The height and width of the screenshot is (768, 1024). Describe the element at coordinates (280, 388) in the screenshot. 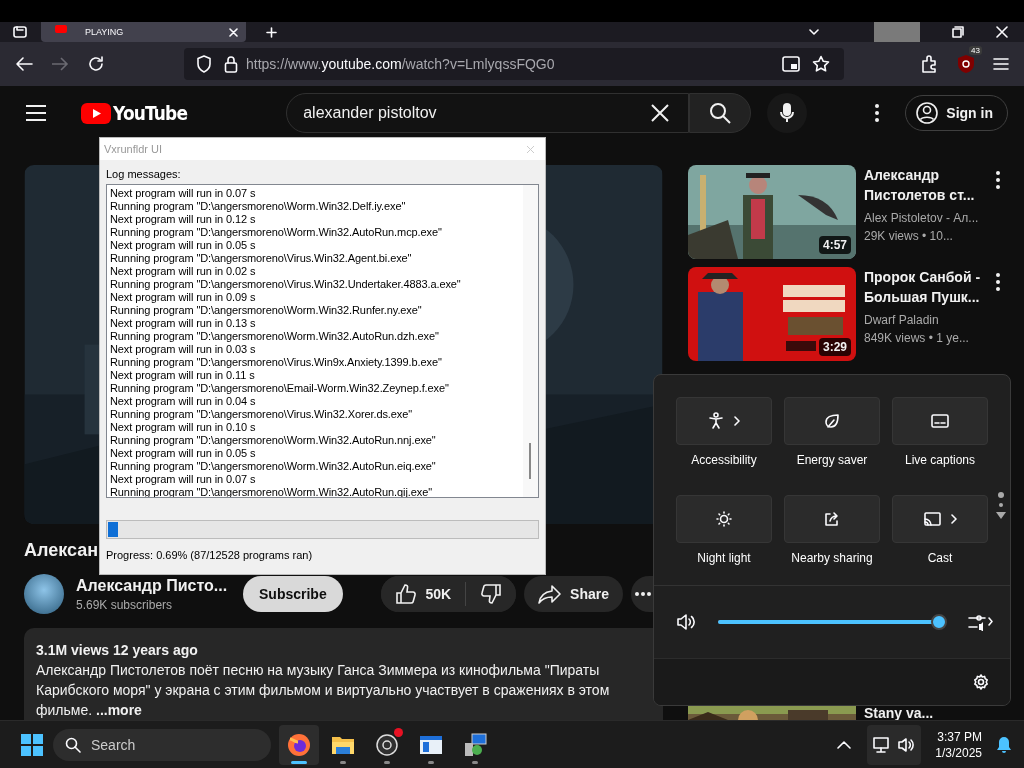

I see `log-line: Running program "D:\angersmoreno\Email-Worm.Win32.Zeynep.f.exe"` at that location.